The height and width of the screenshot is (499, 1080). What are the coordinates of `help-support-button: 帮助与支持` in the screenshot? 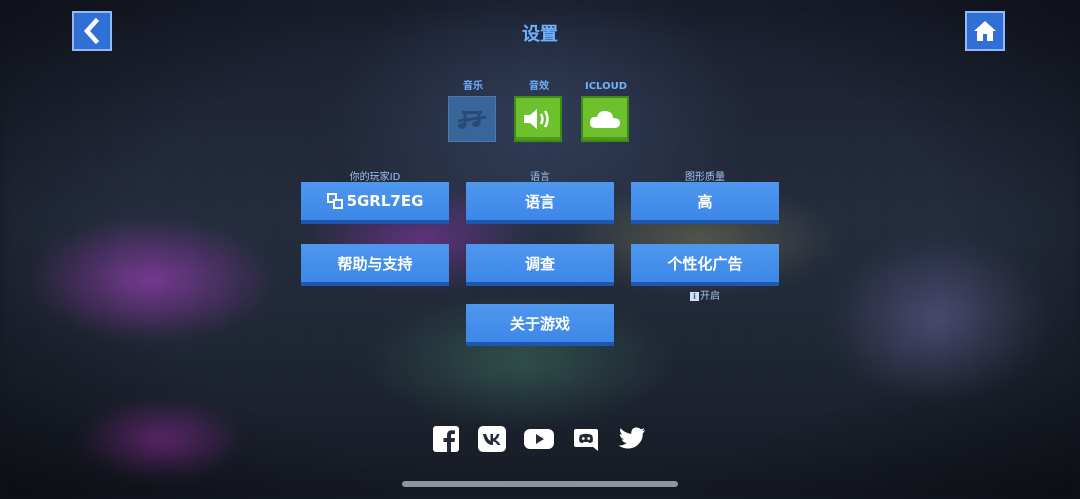 It's located at (375, 265).